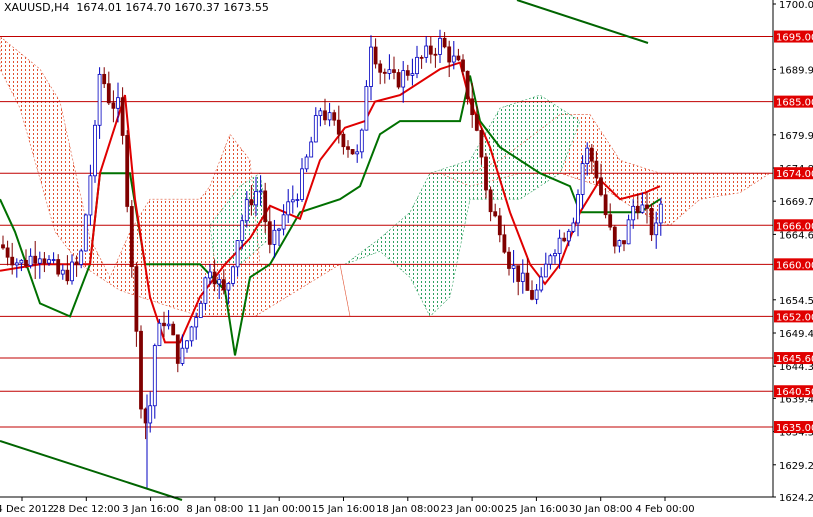 The height and width of the screenshot is (517, 813). What do you see at coordinates (86, 509) in the screenshot?
I see `x-tick-label: 28 Dec 12:00` at bounding box center [86, 509].